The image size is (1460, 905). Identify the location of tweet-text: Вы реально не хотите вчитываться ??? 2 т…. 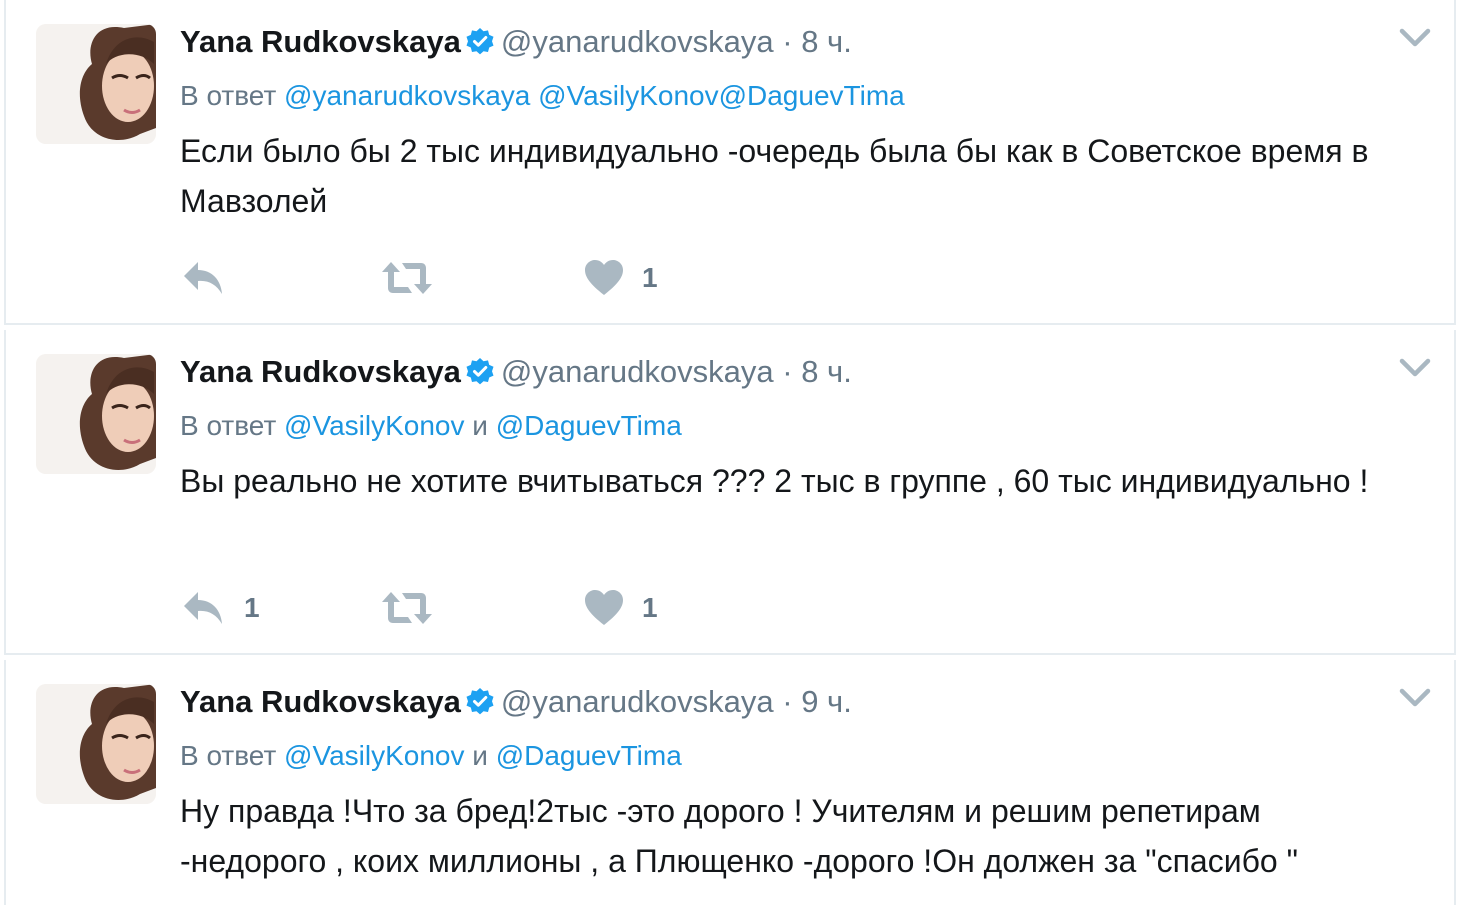
(774, 481).